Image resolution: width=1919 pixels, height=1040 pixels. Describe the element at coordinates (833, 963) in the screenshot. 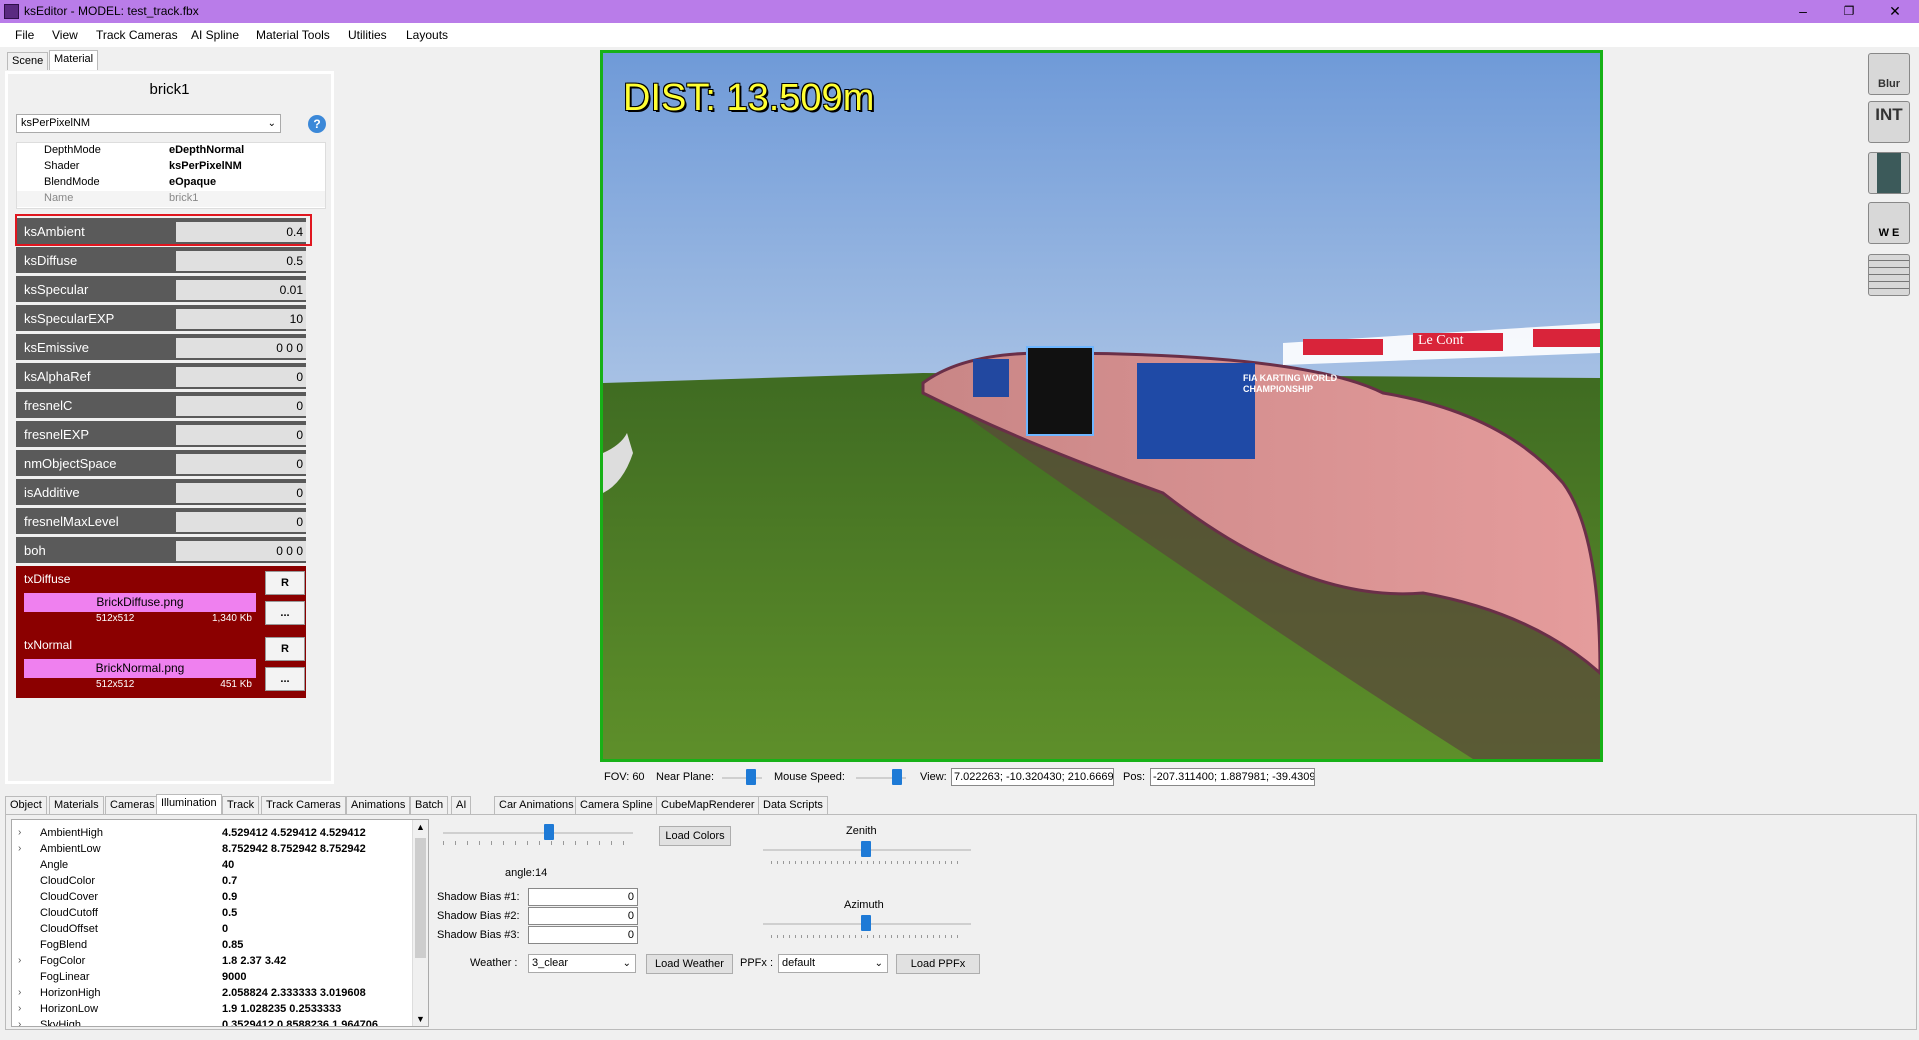

I see `ppfx-dropdown: default ⌄` at that location.